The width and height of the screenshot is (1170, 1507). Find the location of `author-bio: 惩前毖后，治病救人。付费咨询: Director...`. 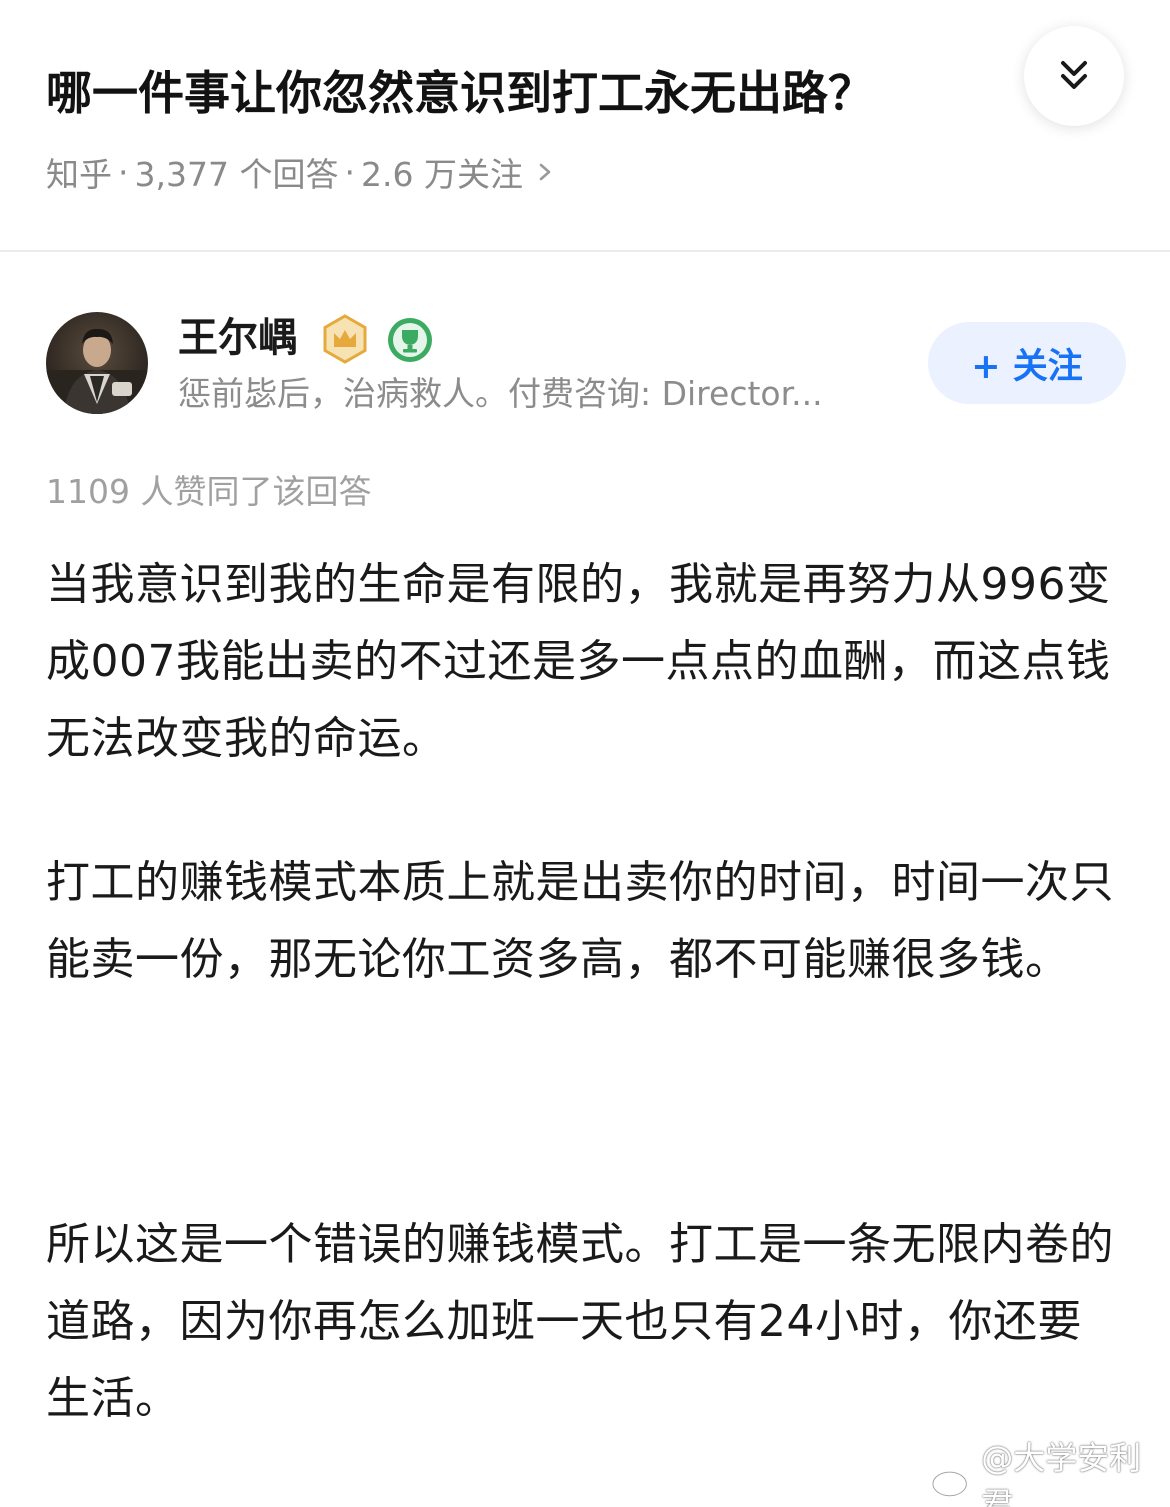

author-bio: 惩前毖后，治病救人。付费咨询: Director... is located at coordinates (500, 393).